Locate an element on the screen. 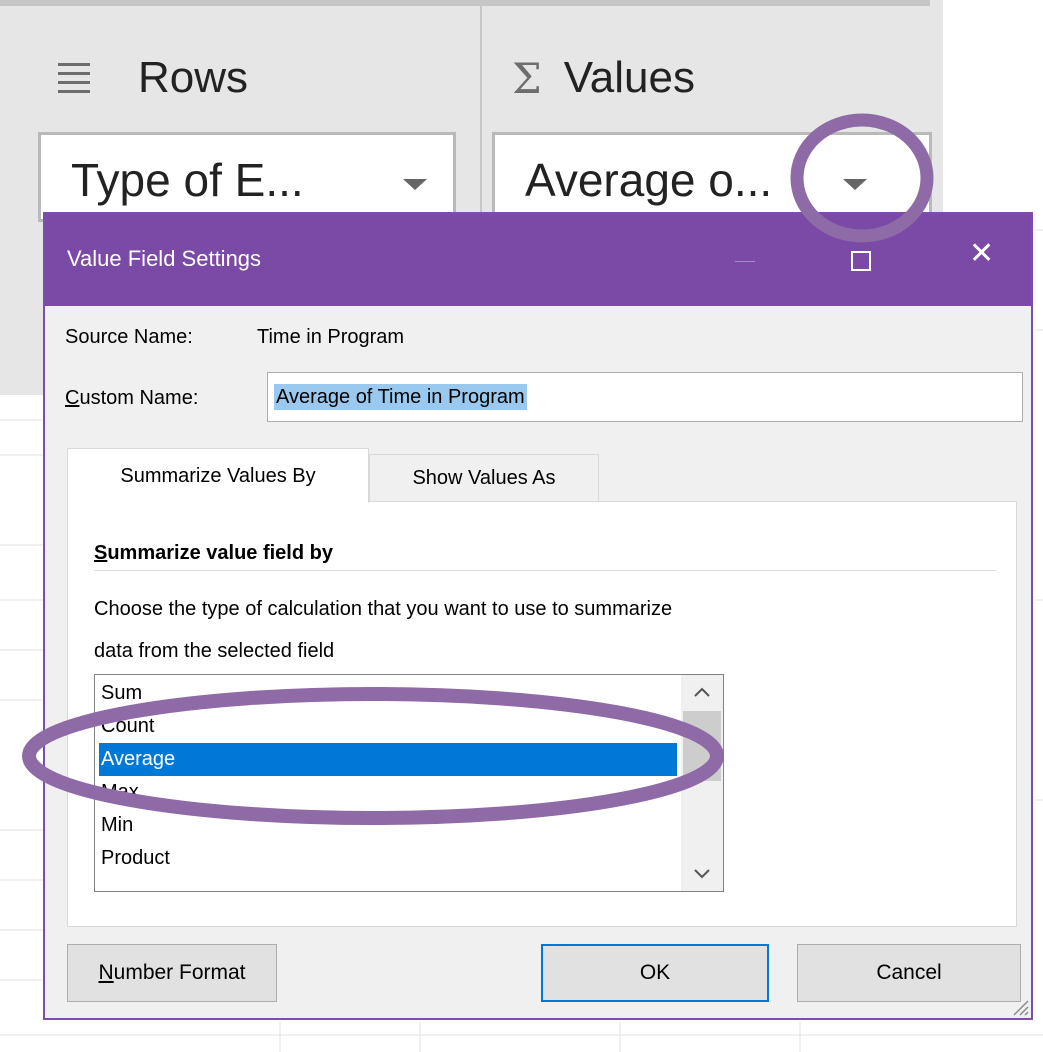 Image resolution: width=1043 pixels, height=1052 pixels. close-button: ✕ is located at coordinates (981, 254).